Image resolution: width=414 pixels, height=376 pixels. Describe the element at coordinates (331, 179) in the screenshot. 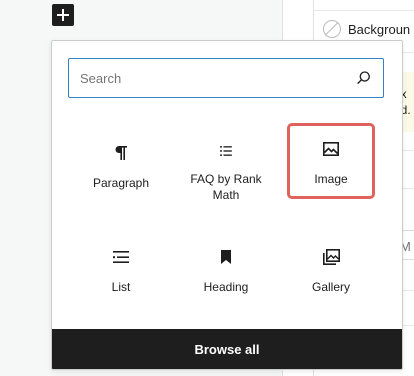

I see `block-label: Image` at that location.